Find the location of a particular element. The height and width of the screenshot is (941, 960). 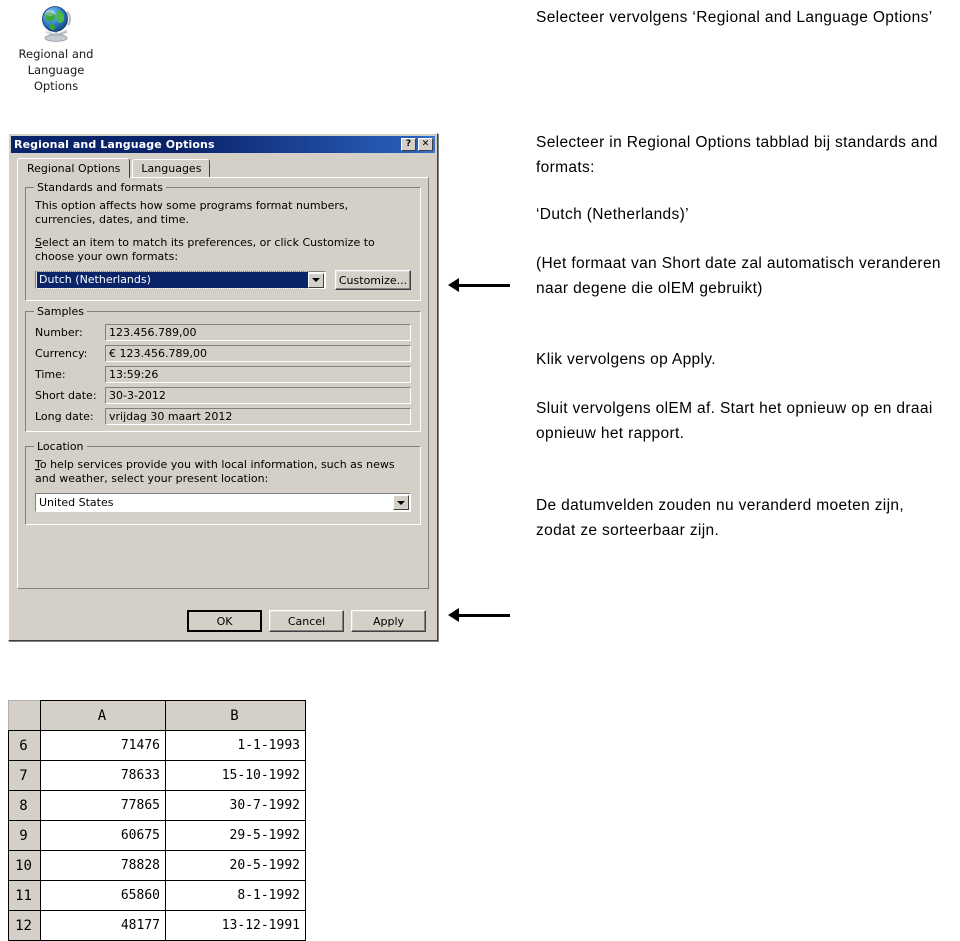

location-select: United States is located at coordinates (223, 502).